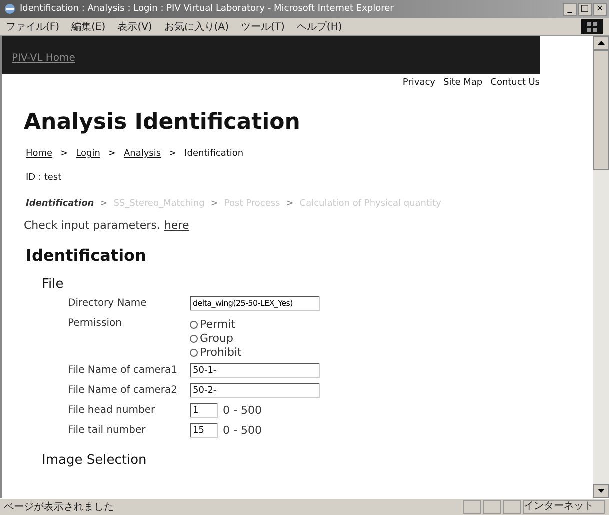  What do you see at coordinates (217, 338) in the screenshot?
I see `radio-label: Group` at bounding box center [217, 338].